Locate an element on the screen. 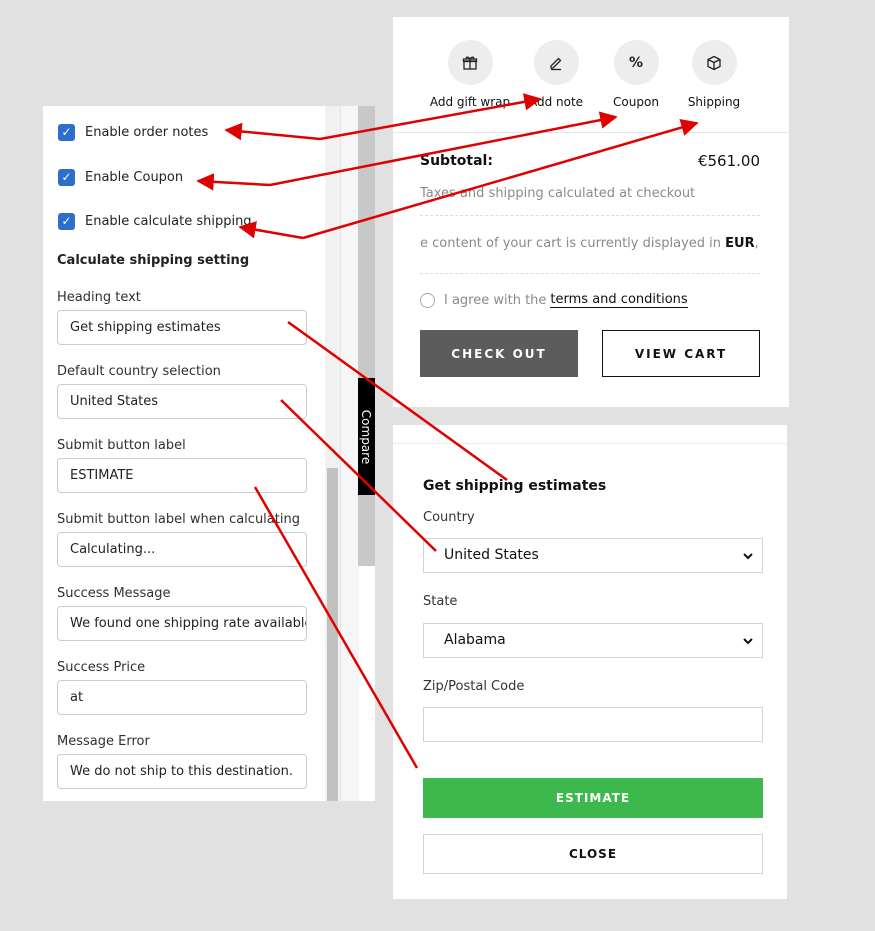 This screenshot has height=931, width=875. terms-link: terms and conditions is located at coordinates (619, 300).